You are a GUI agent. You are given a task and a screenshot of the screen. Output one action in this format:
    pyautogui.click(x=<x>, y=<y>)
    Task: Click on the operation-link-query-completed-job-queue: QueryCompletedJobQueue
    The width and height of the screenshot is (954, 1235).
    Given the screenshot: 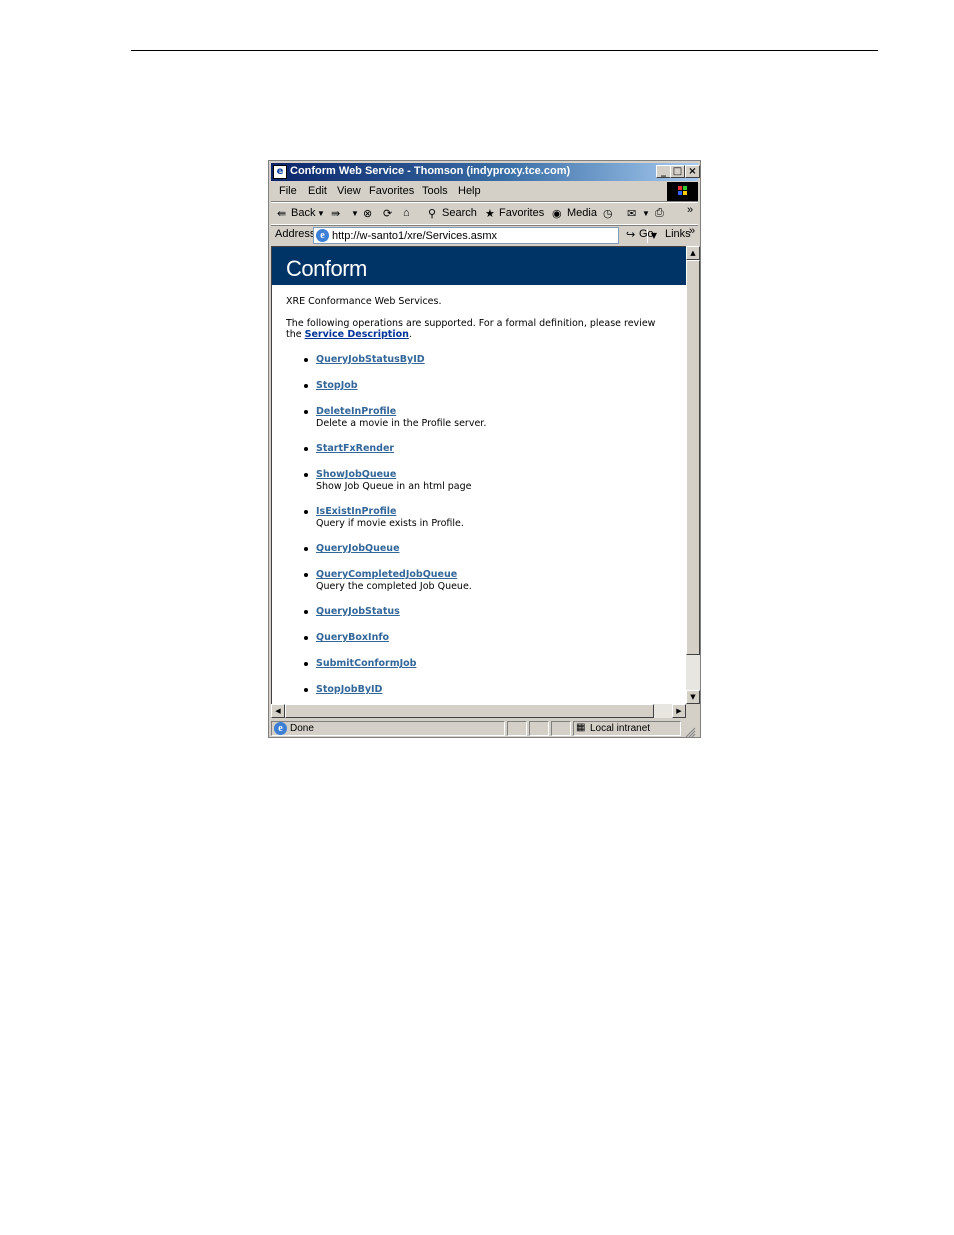 What is the action you would take?
    pyautogui.click(x=386, y=574)
    